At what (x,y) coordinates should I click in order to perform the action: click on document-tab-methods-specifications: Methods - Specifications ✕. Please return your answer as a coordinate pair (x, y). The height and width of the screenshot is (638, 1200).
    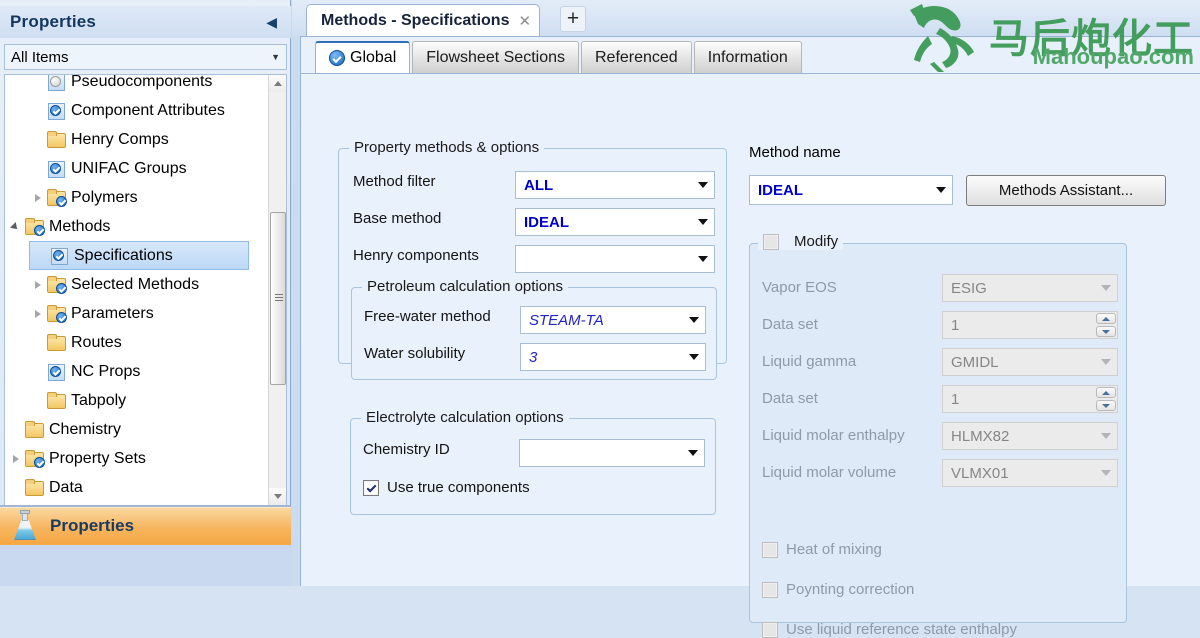
    Looking at the image, I should click on (423, 20).